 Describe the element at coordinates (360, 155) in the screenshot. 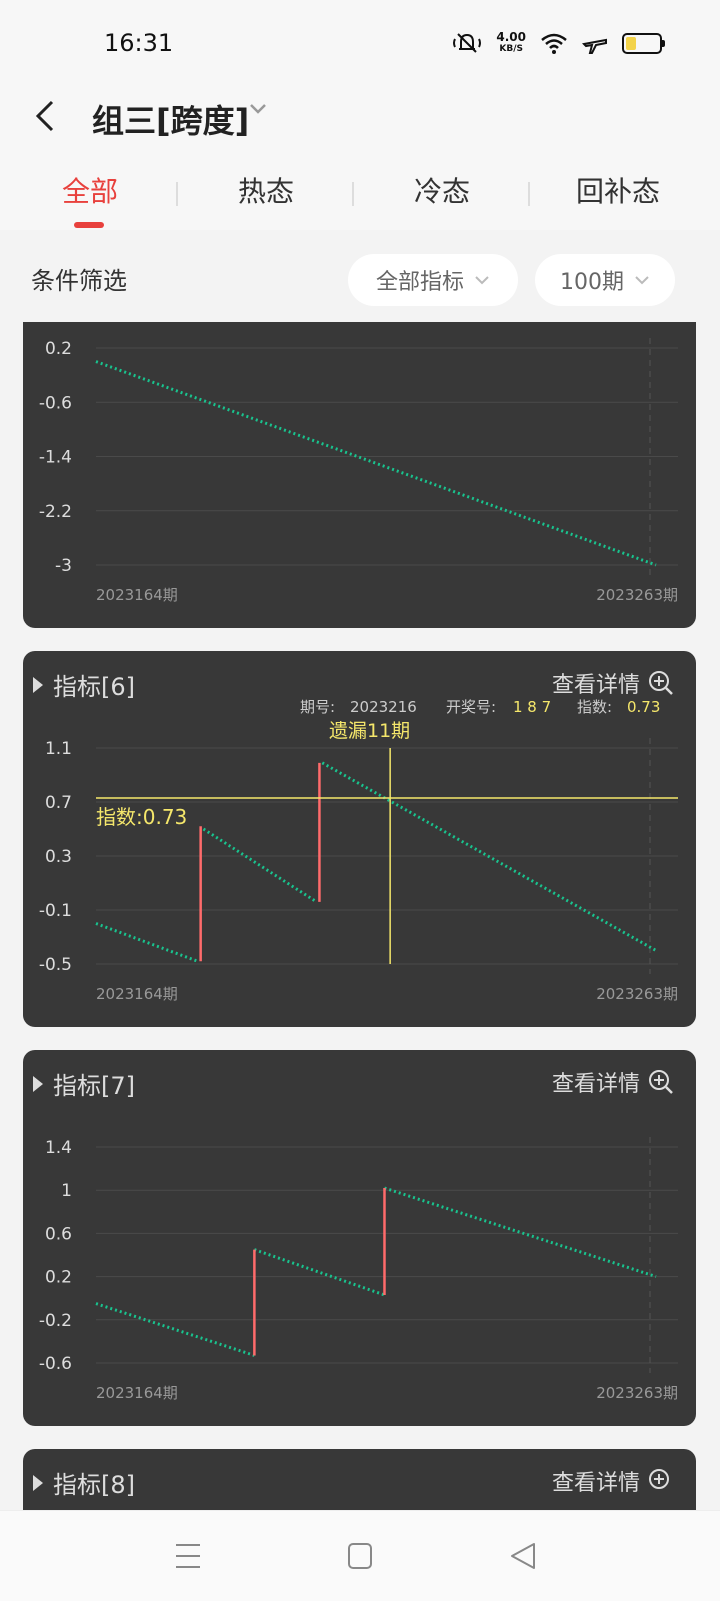

I see `app-header: 组三[跨度] 全部 热态 冷态 回补态` at that location.